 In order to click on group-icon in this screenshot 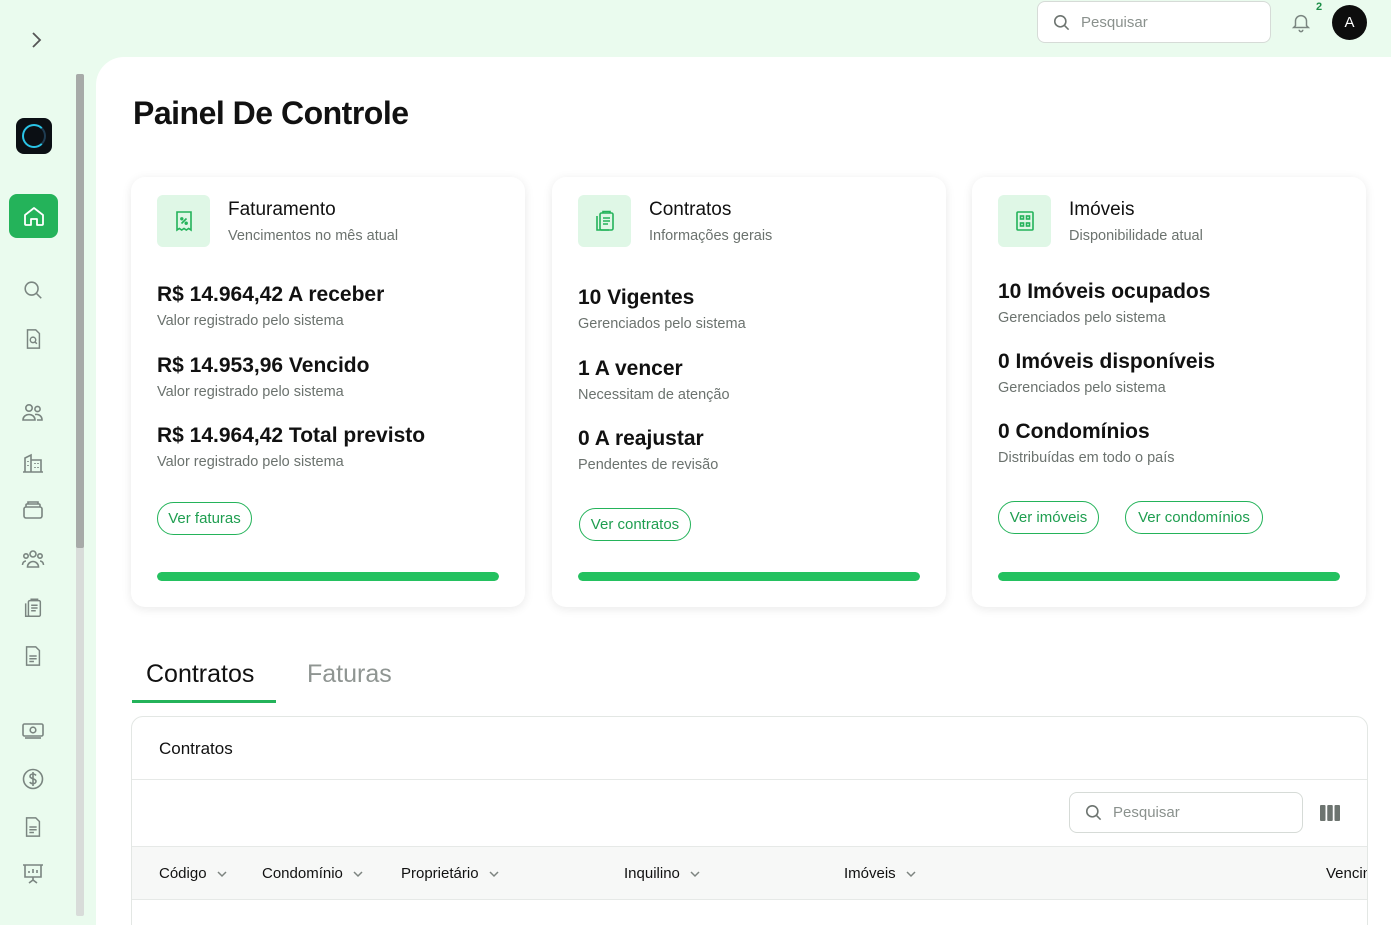, I will do `click(33, 559)`.